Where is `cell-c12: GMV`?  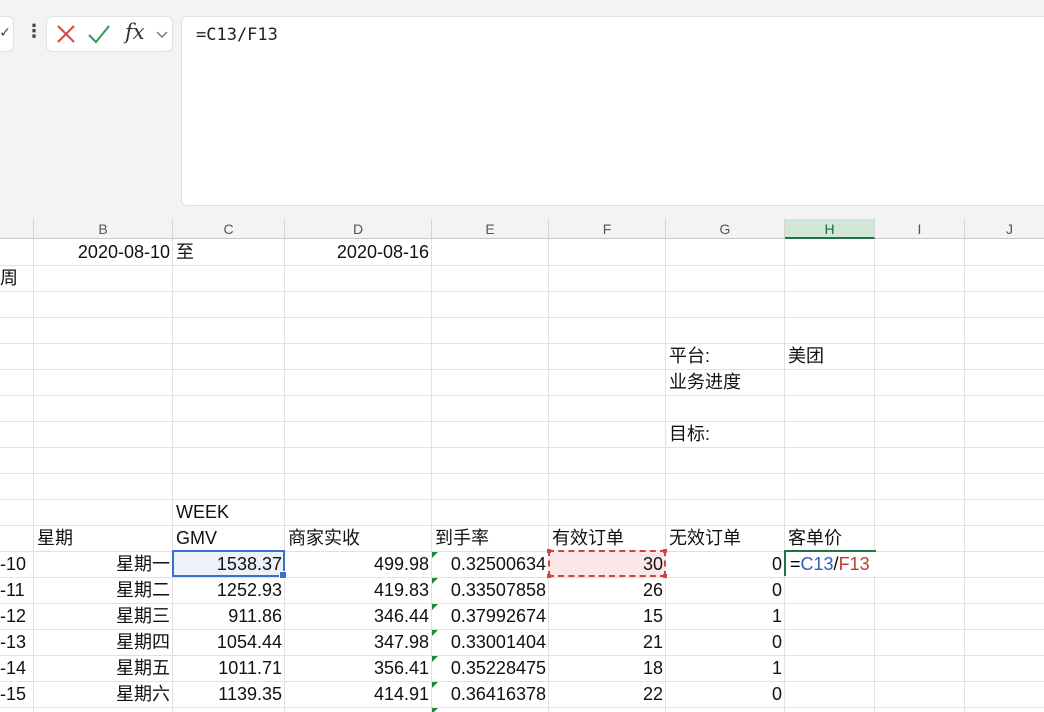
cell-c12: GMV is located at coordinates (229, 538).